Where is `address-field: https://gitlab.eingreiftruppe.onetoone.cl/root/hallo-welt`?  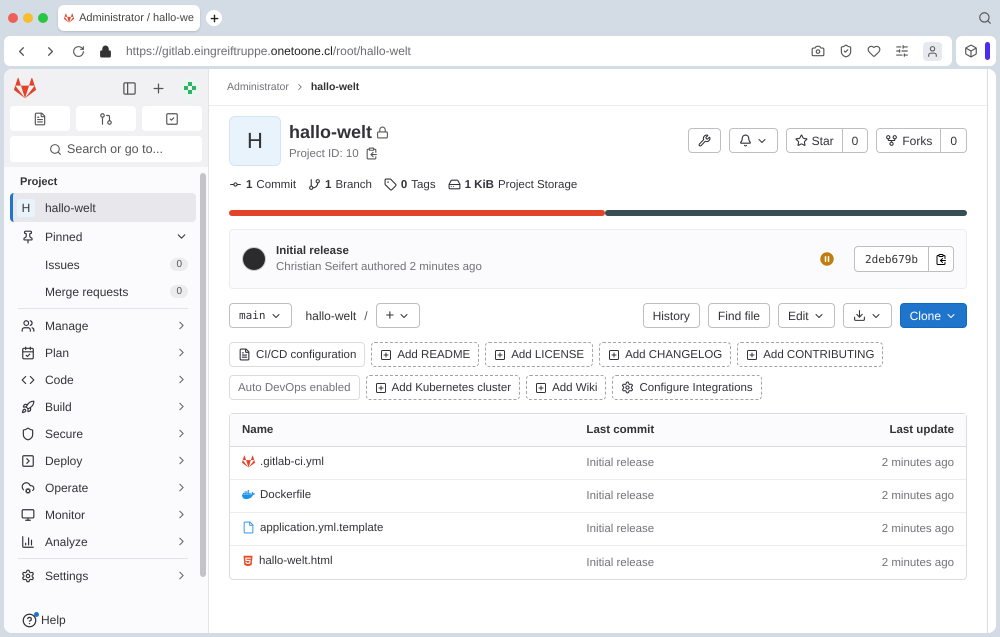 address-field: https://gitlab.eingreiftruppe.onetoone.cl/root/hallo-welt is located at coordinates (268, 51).